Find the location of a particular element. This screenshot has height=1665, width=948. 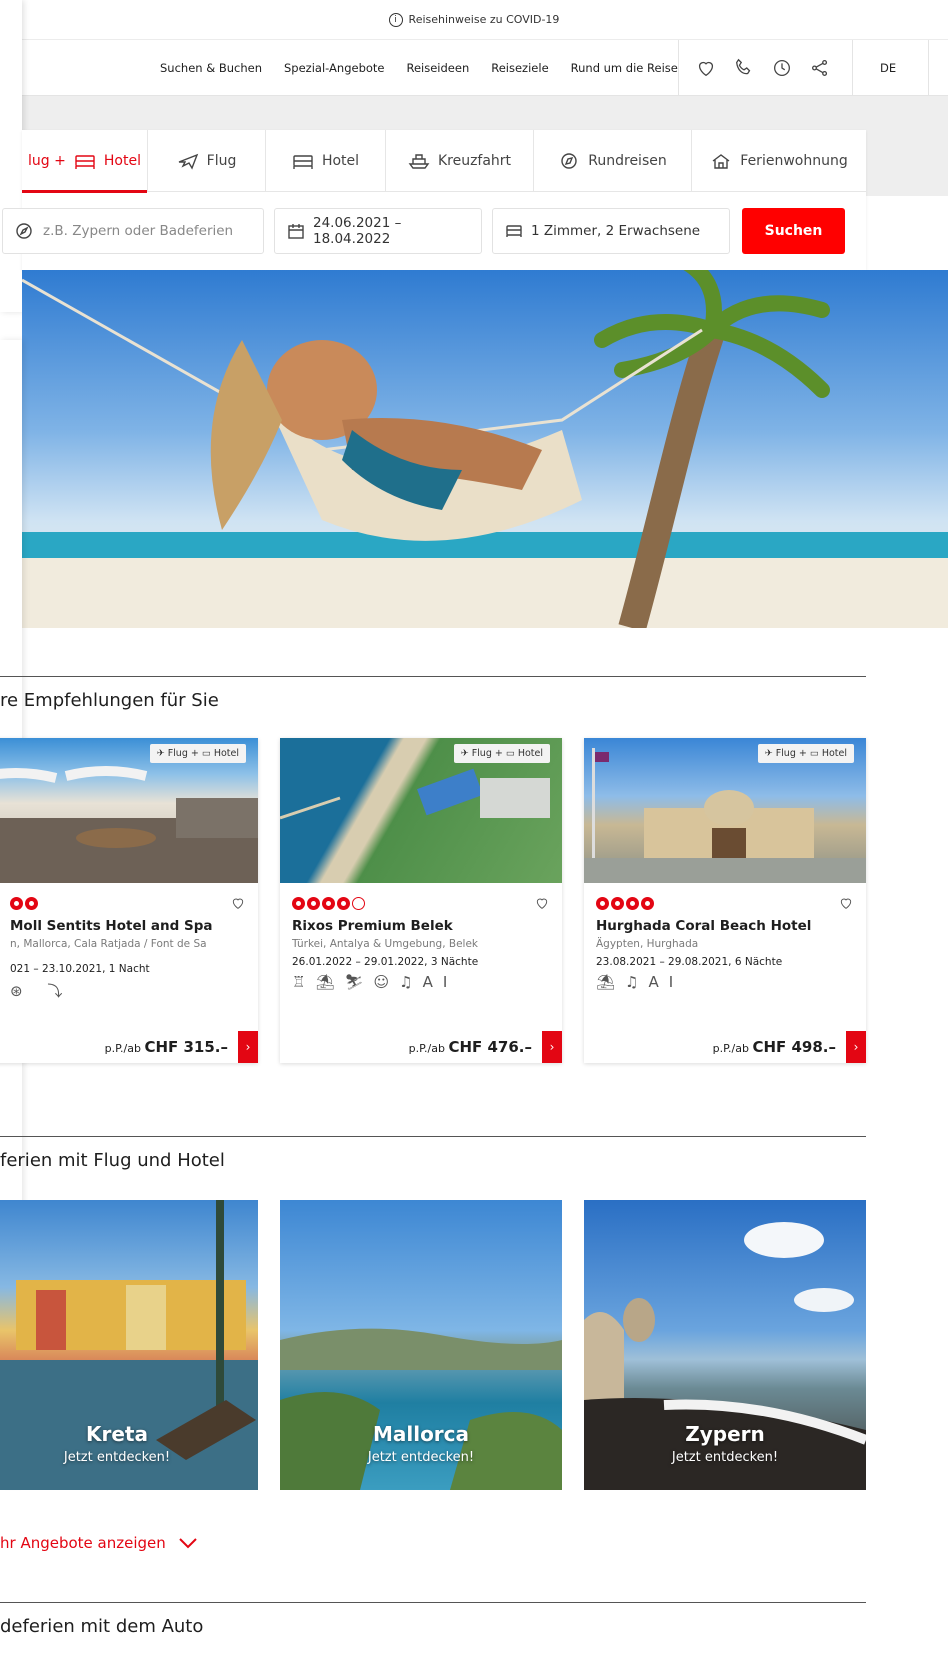

side-panel-edge is located at coordinates (11, 156).